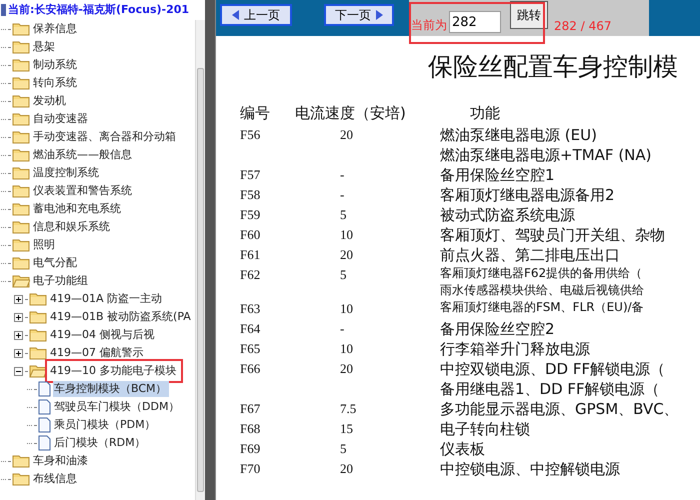 This screenshot has width=700, height=500. What do you see at coordinates (379, 15) in the screenshot?
I see `right-arrow-icon` at bounding box center [379, 15].